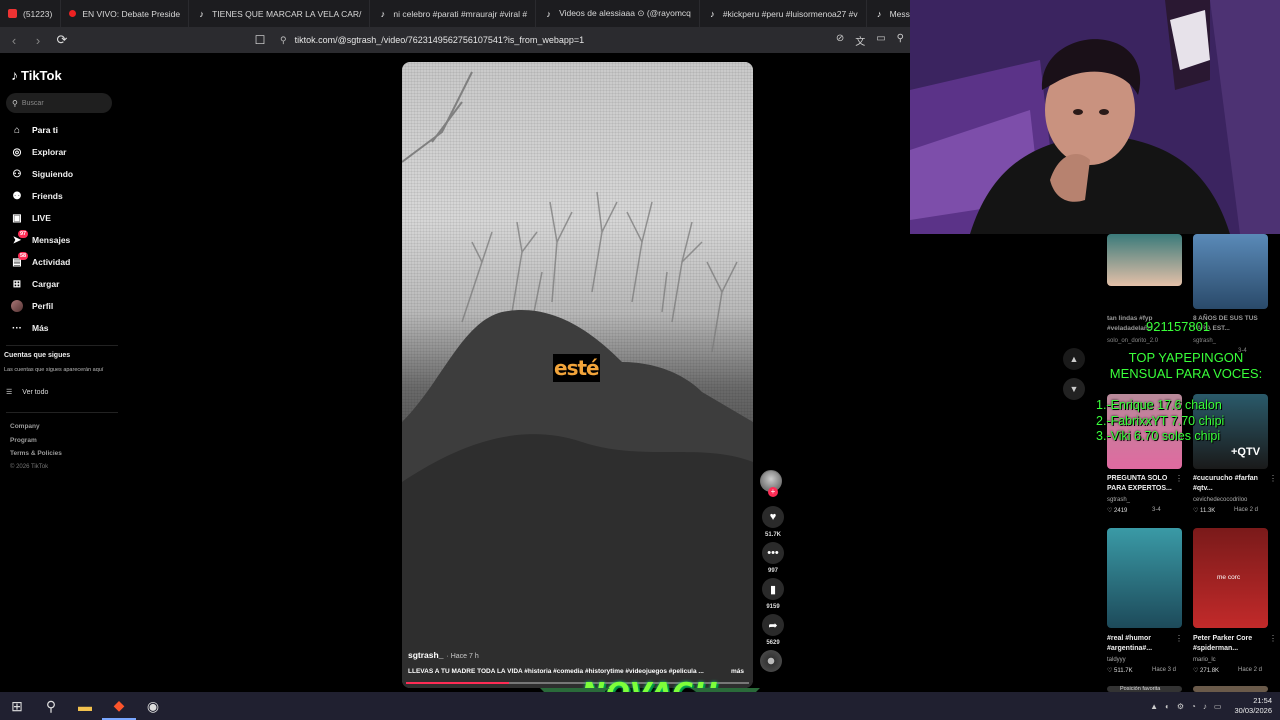 This screenshot has width=1280, height=720. Describe the element at coordinates (29, 466) in the screenshot. I see `copyright-text: © 2026 TikTok` at that location.